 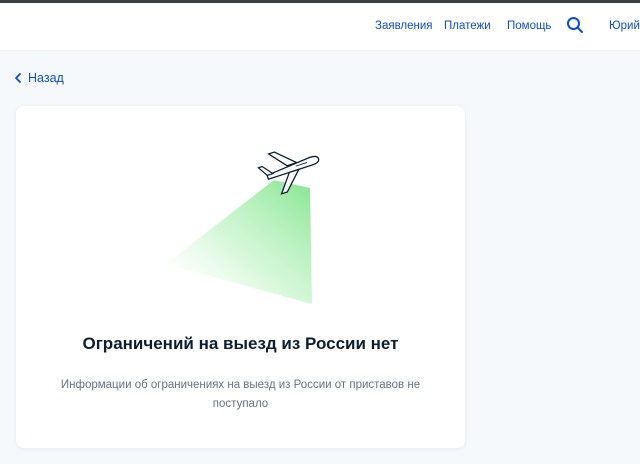 What do you see at coordinates (46, 78) in the screenshot?
I see `back-label: Назад` at bounding box center [46, 78].